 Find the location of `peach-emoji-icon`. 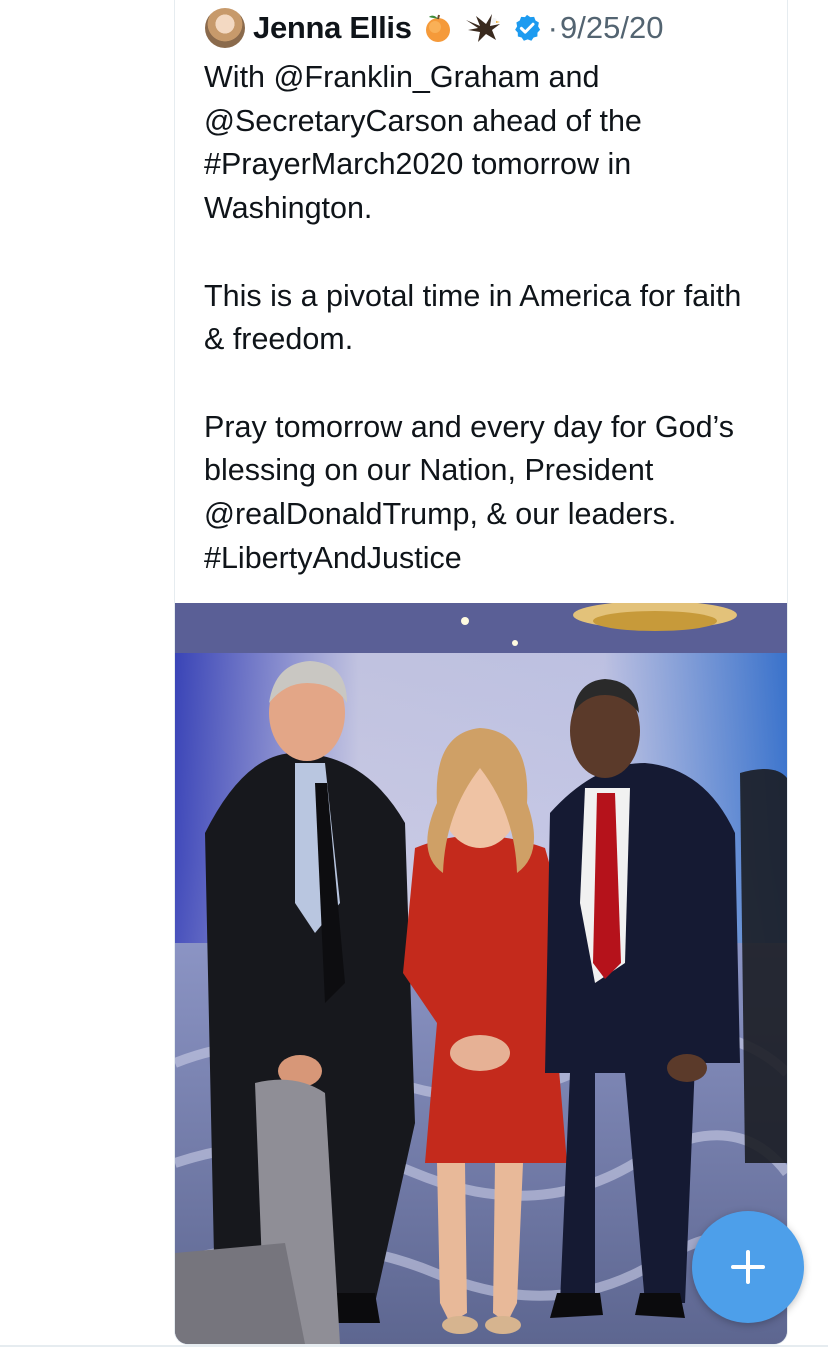

peach-emoji-icon is located at coordinates (437, 28).